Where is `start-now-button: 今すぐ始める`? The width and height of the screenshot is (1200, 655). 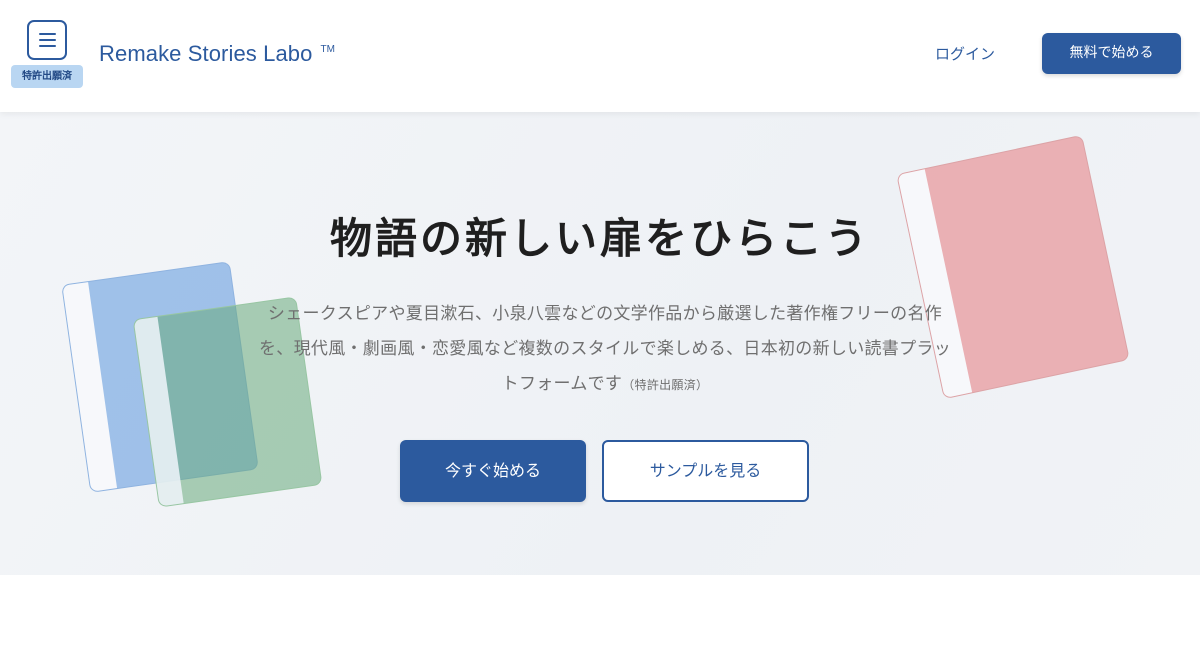 start-now-button: 今すぐ始める is located at coordinates (493, 471).